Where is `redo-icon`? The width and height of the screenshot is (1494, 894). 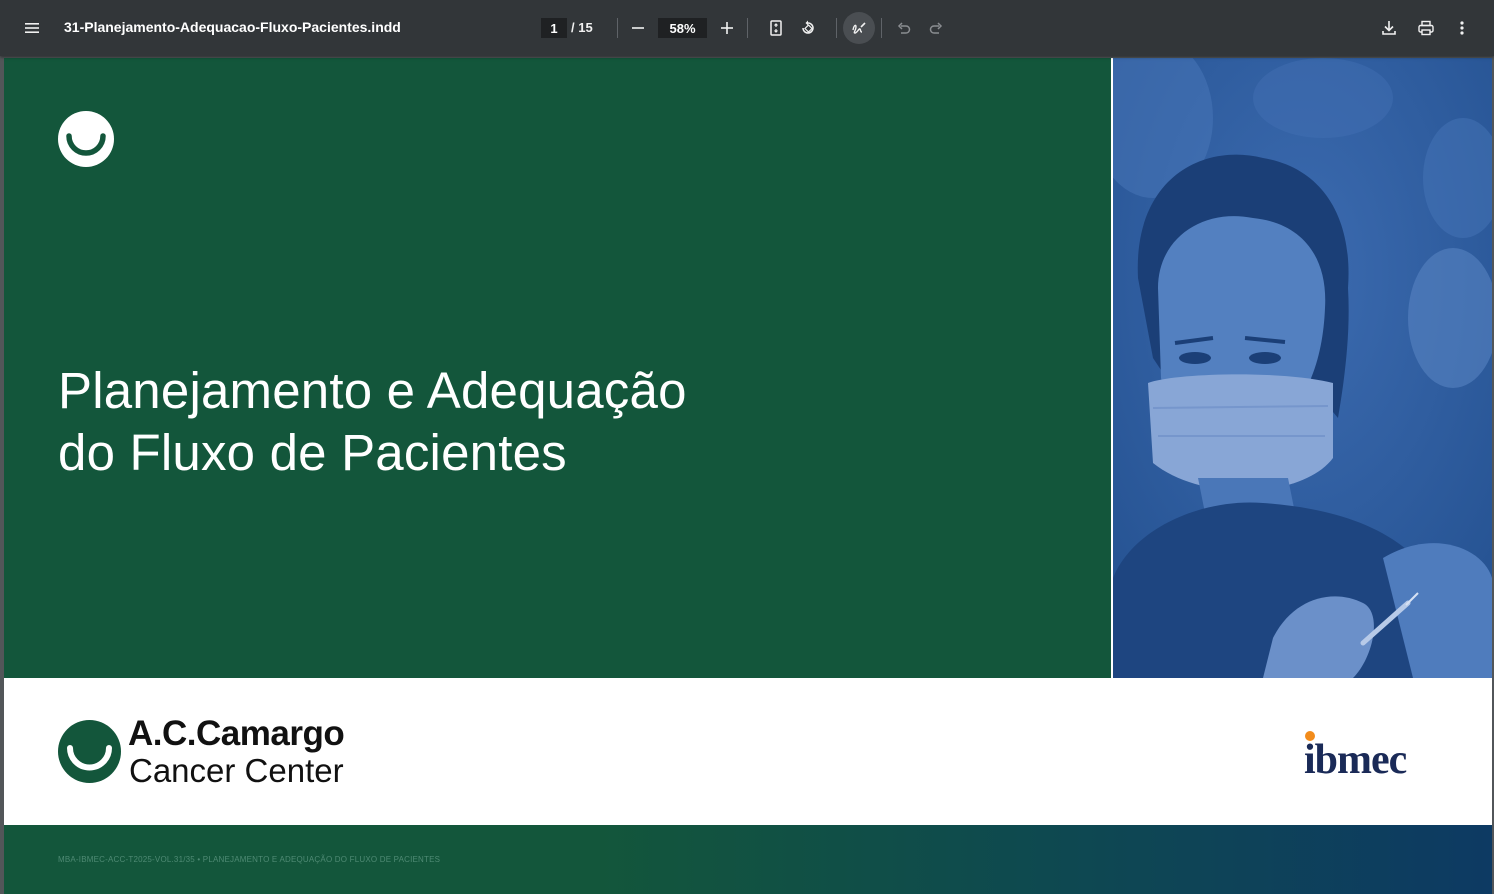
redo-icon is located at coordinates (936, 28).